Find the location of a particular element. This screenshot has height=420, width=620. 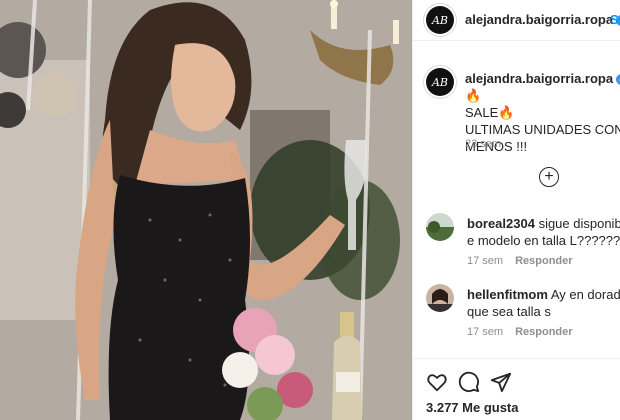

plus-glyph: + is located at coordinates (549, 176).